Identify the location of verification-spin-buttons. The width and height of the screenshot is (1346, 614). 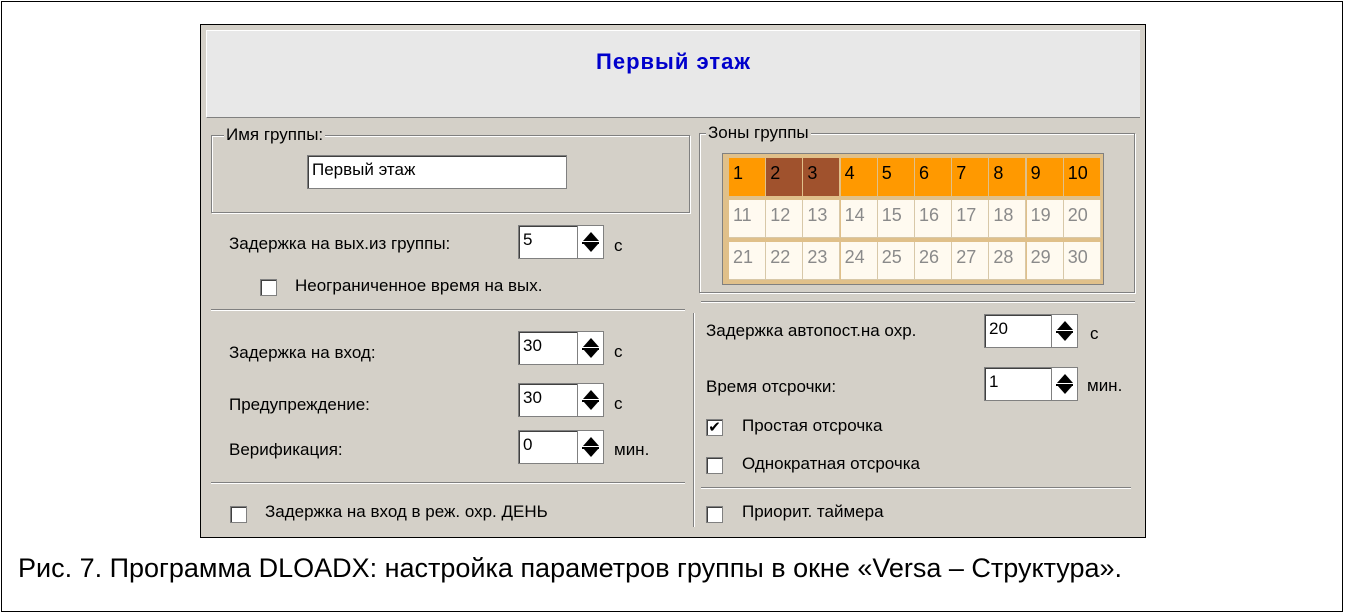
(591, 447).